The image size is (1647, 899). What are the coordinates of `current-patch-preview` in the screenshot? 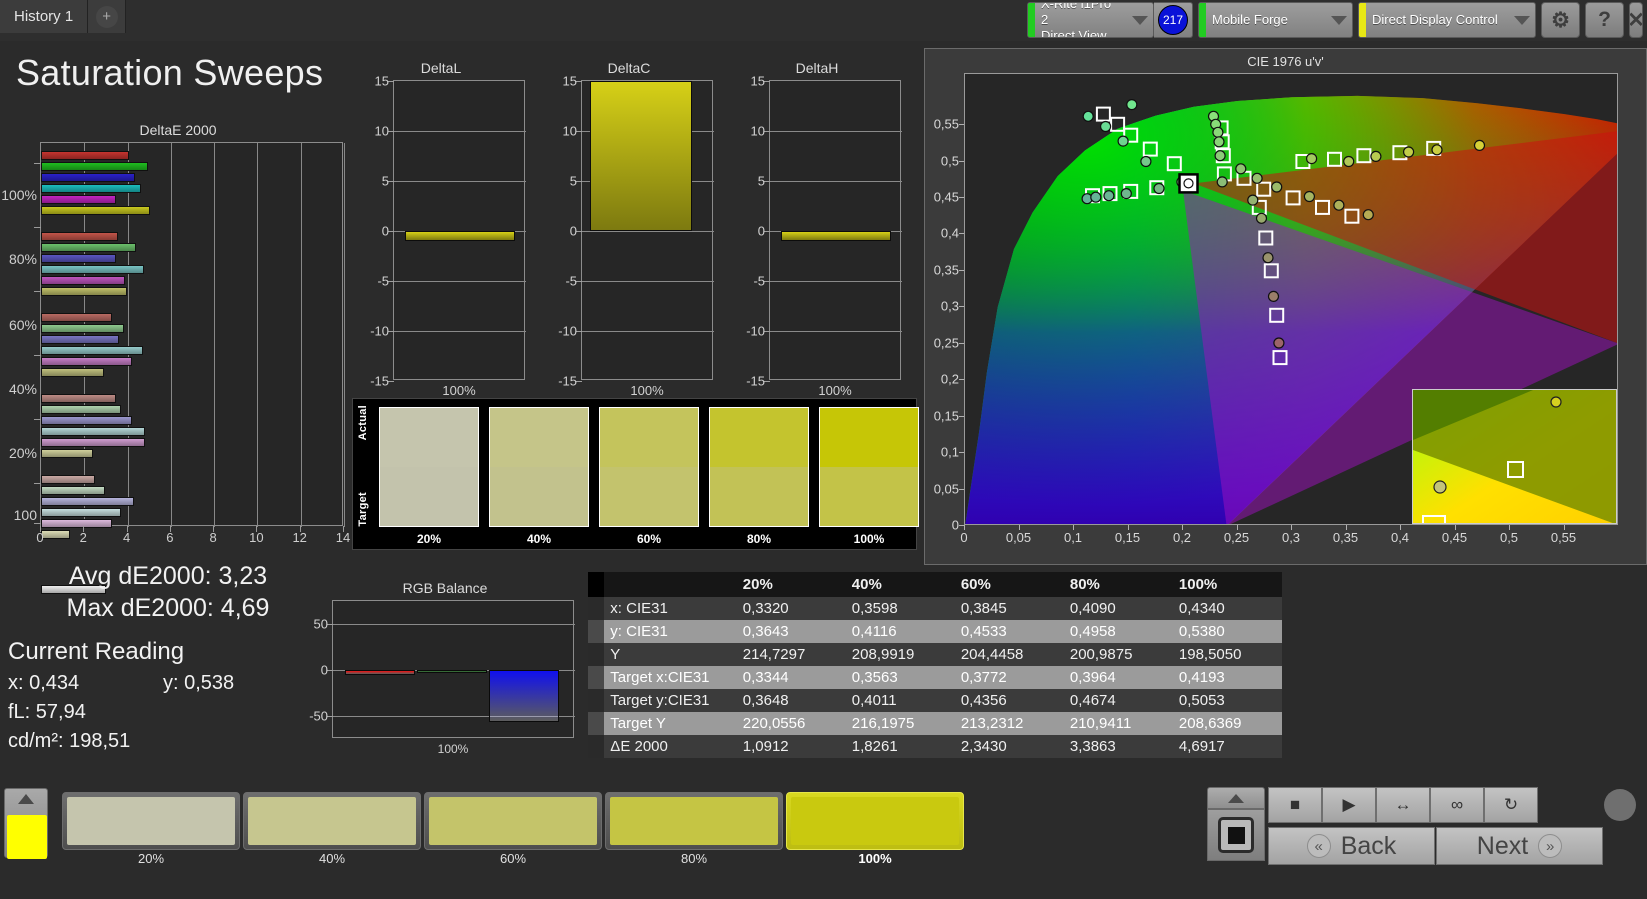 It's located at (26, 823).